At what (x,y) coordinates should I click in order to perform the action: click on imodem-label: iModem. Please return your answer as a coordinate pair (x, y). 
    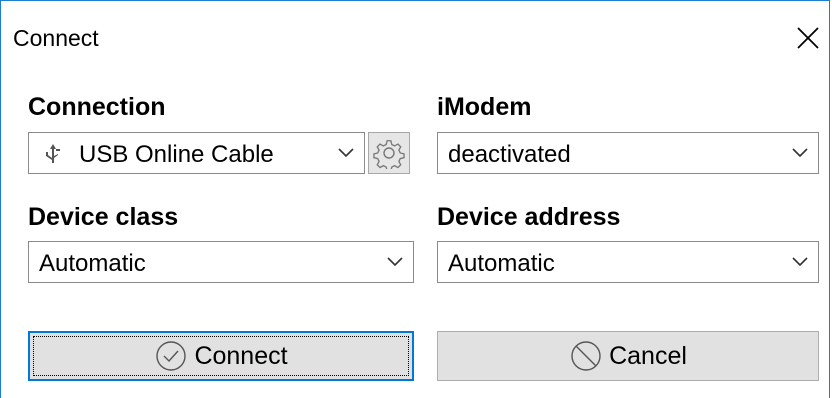
    Looking at the image, I should click on (484, 107).